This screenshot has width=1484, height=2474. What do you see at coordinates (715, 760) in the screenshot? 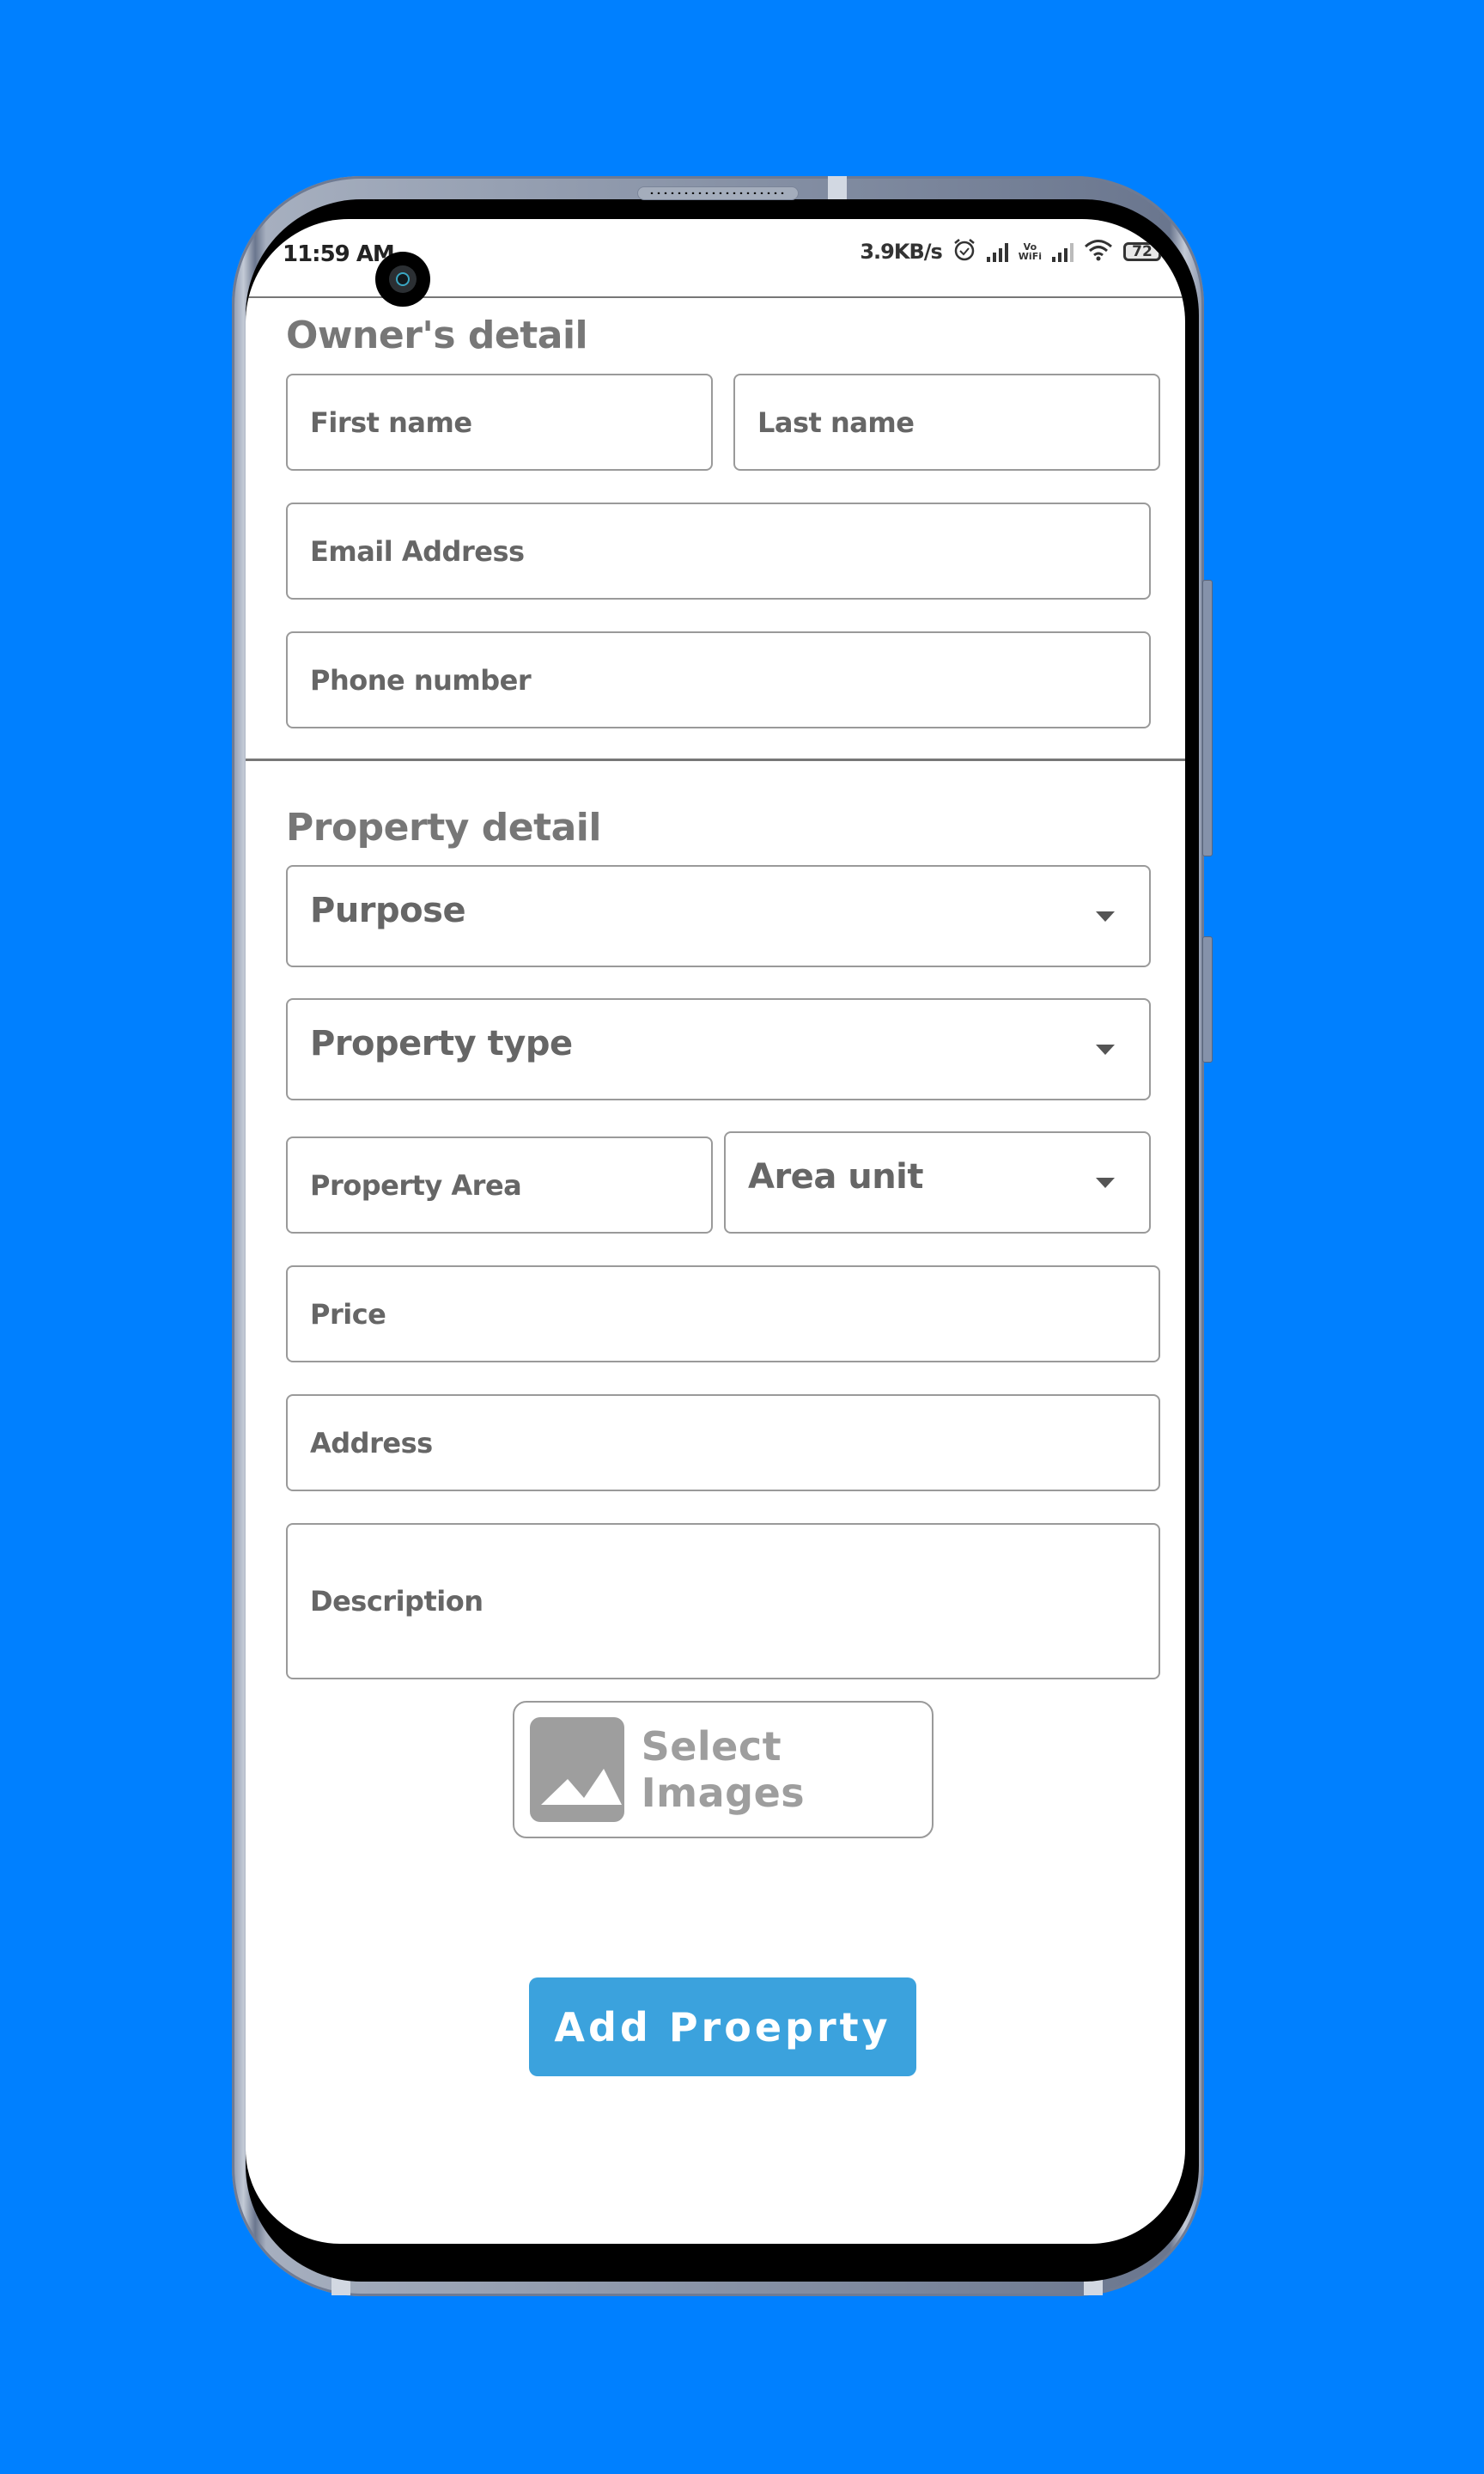
I see `section-divider` at bounding box center [715, 760].